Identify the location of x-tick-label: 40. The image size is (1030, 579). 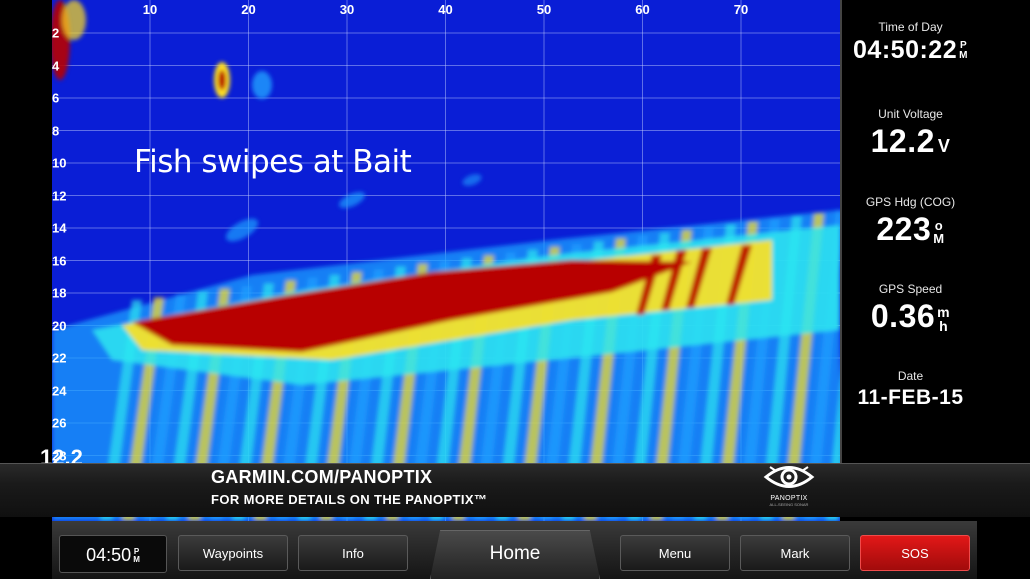
(445, 9).